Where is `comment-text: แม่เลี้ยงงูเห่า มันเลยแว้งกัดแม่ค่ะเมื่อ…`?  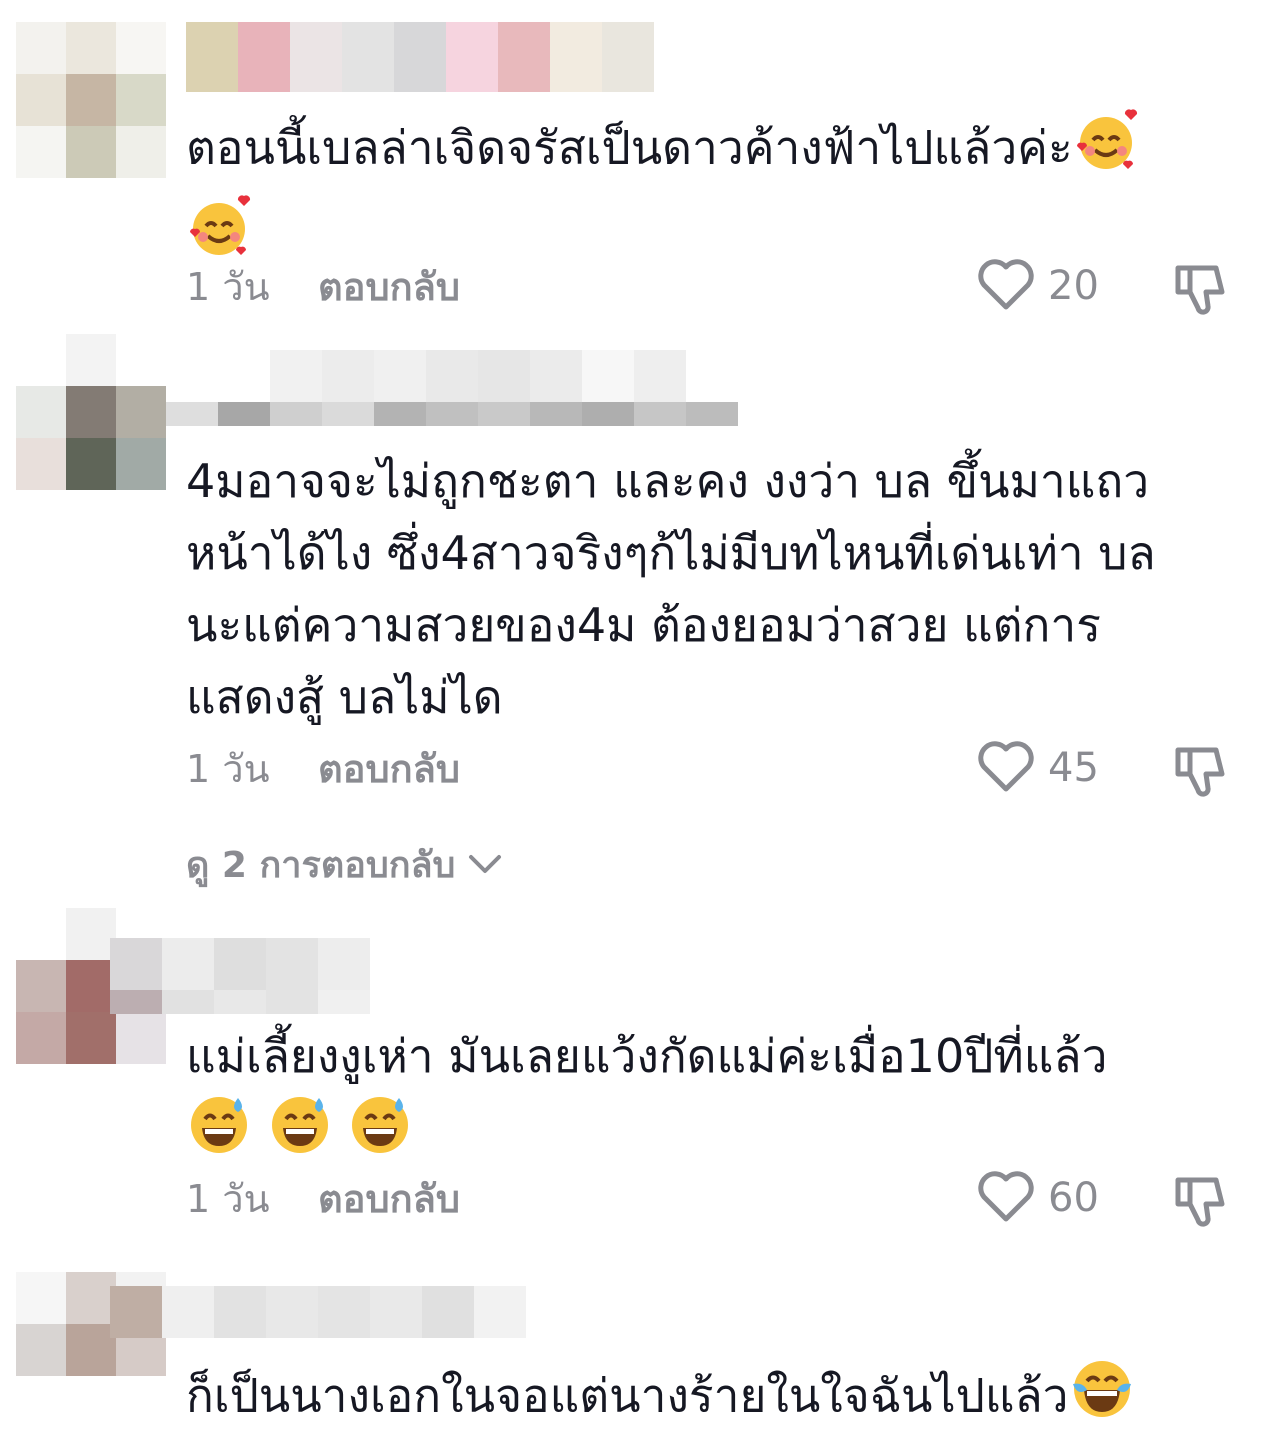 comment-text: แม่เลี้ยงงูเห่า มันเลยแว้งกัดแม่ค่ะเมื่อ… is located at coordinates (716, 1099).